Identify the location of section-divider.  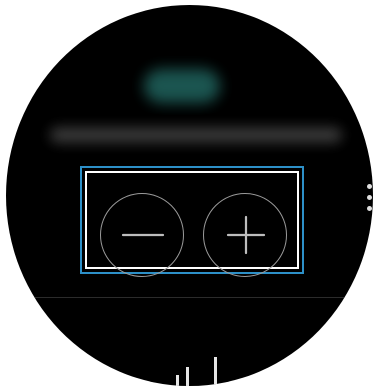
(189, 297).